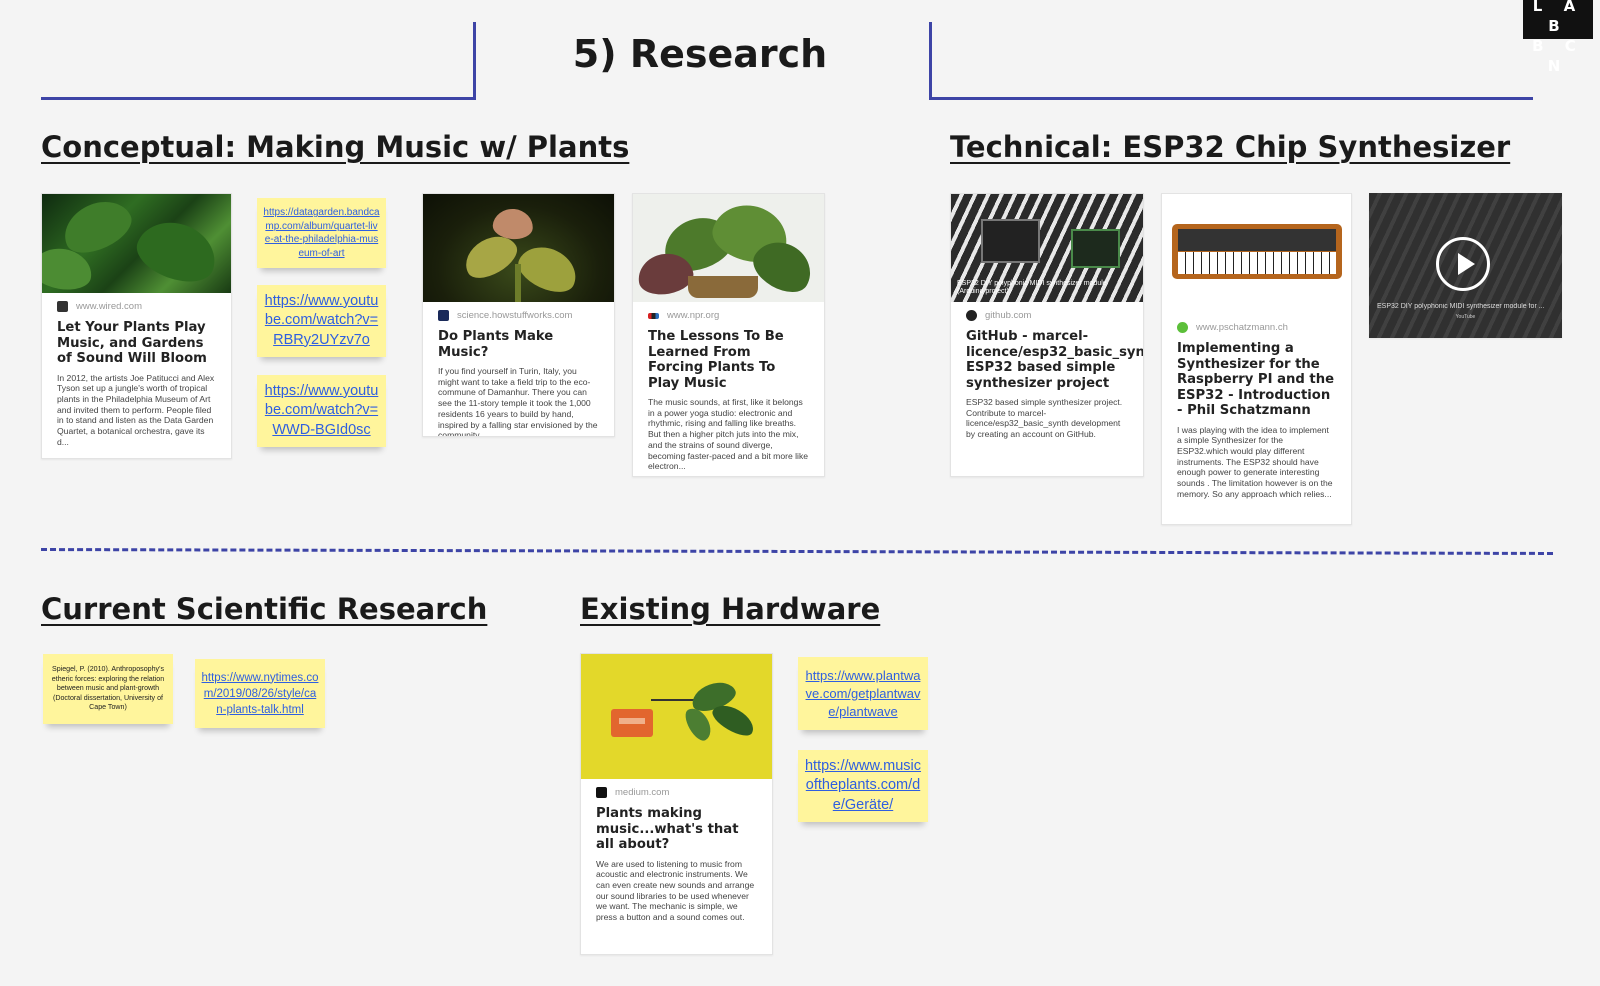 This screenshot has width=1600, height=986. Describe the element at coordinates (264, 609) in the screenshot. I see `section-title-scientific: Current Scientific Research` at that location.